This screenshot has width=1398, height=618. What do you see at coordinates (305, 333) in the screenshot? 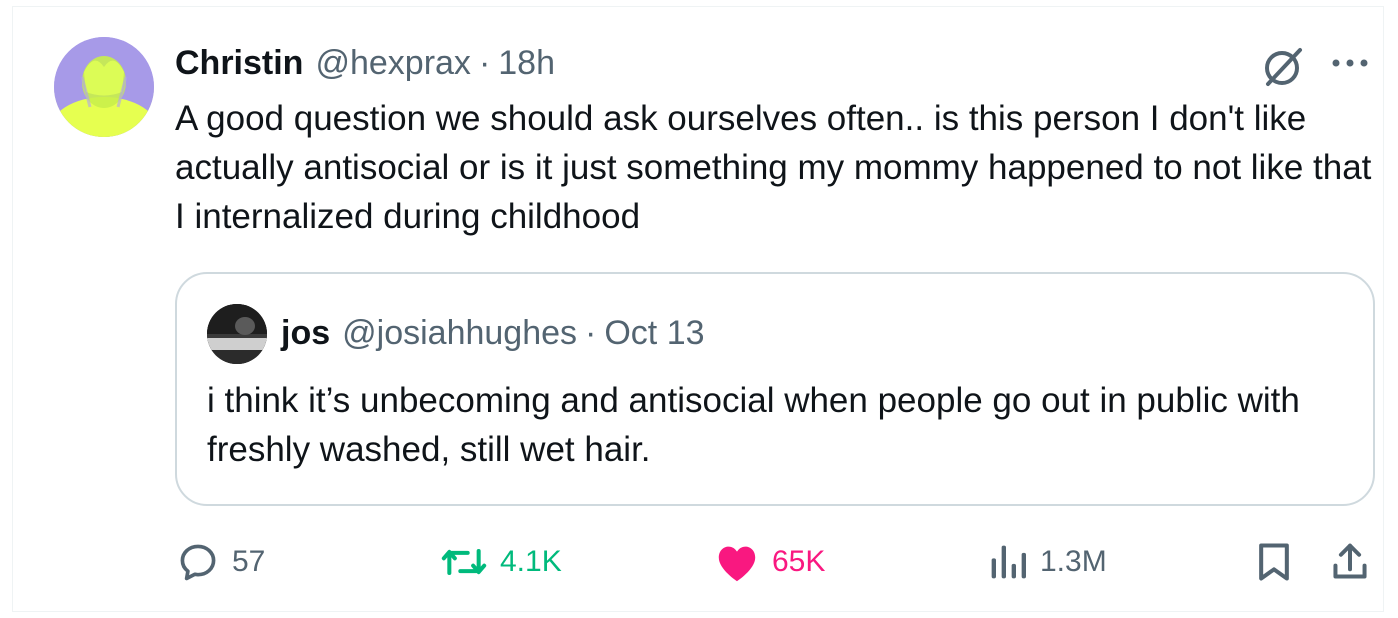
I see `quoted-author-name: jos` at bounding box center [305, 333].